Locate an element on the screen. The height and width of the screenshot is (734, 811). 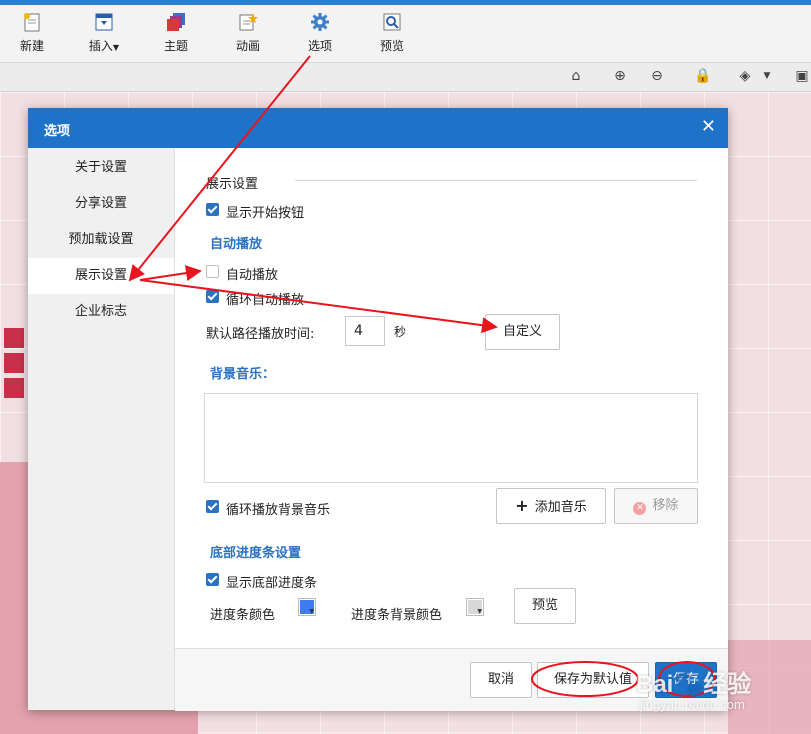
watermark-url: jingyan.baidu.com is located at coordinates (692, 704).